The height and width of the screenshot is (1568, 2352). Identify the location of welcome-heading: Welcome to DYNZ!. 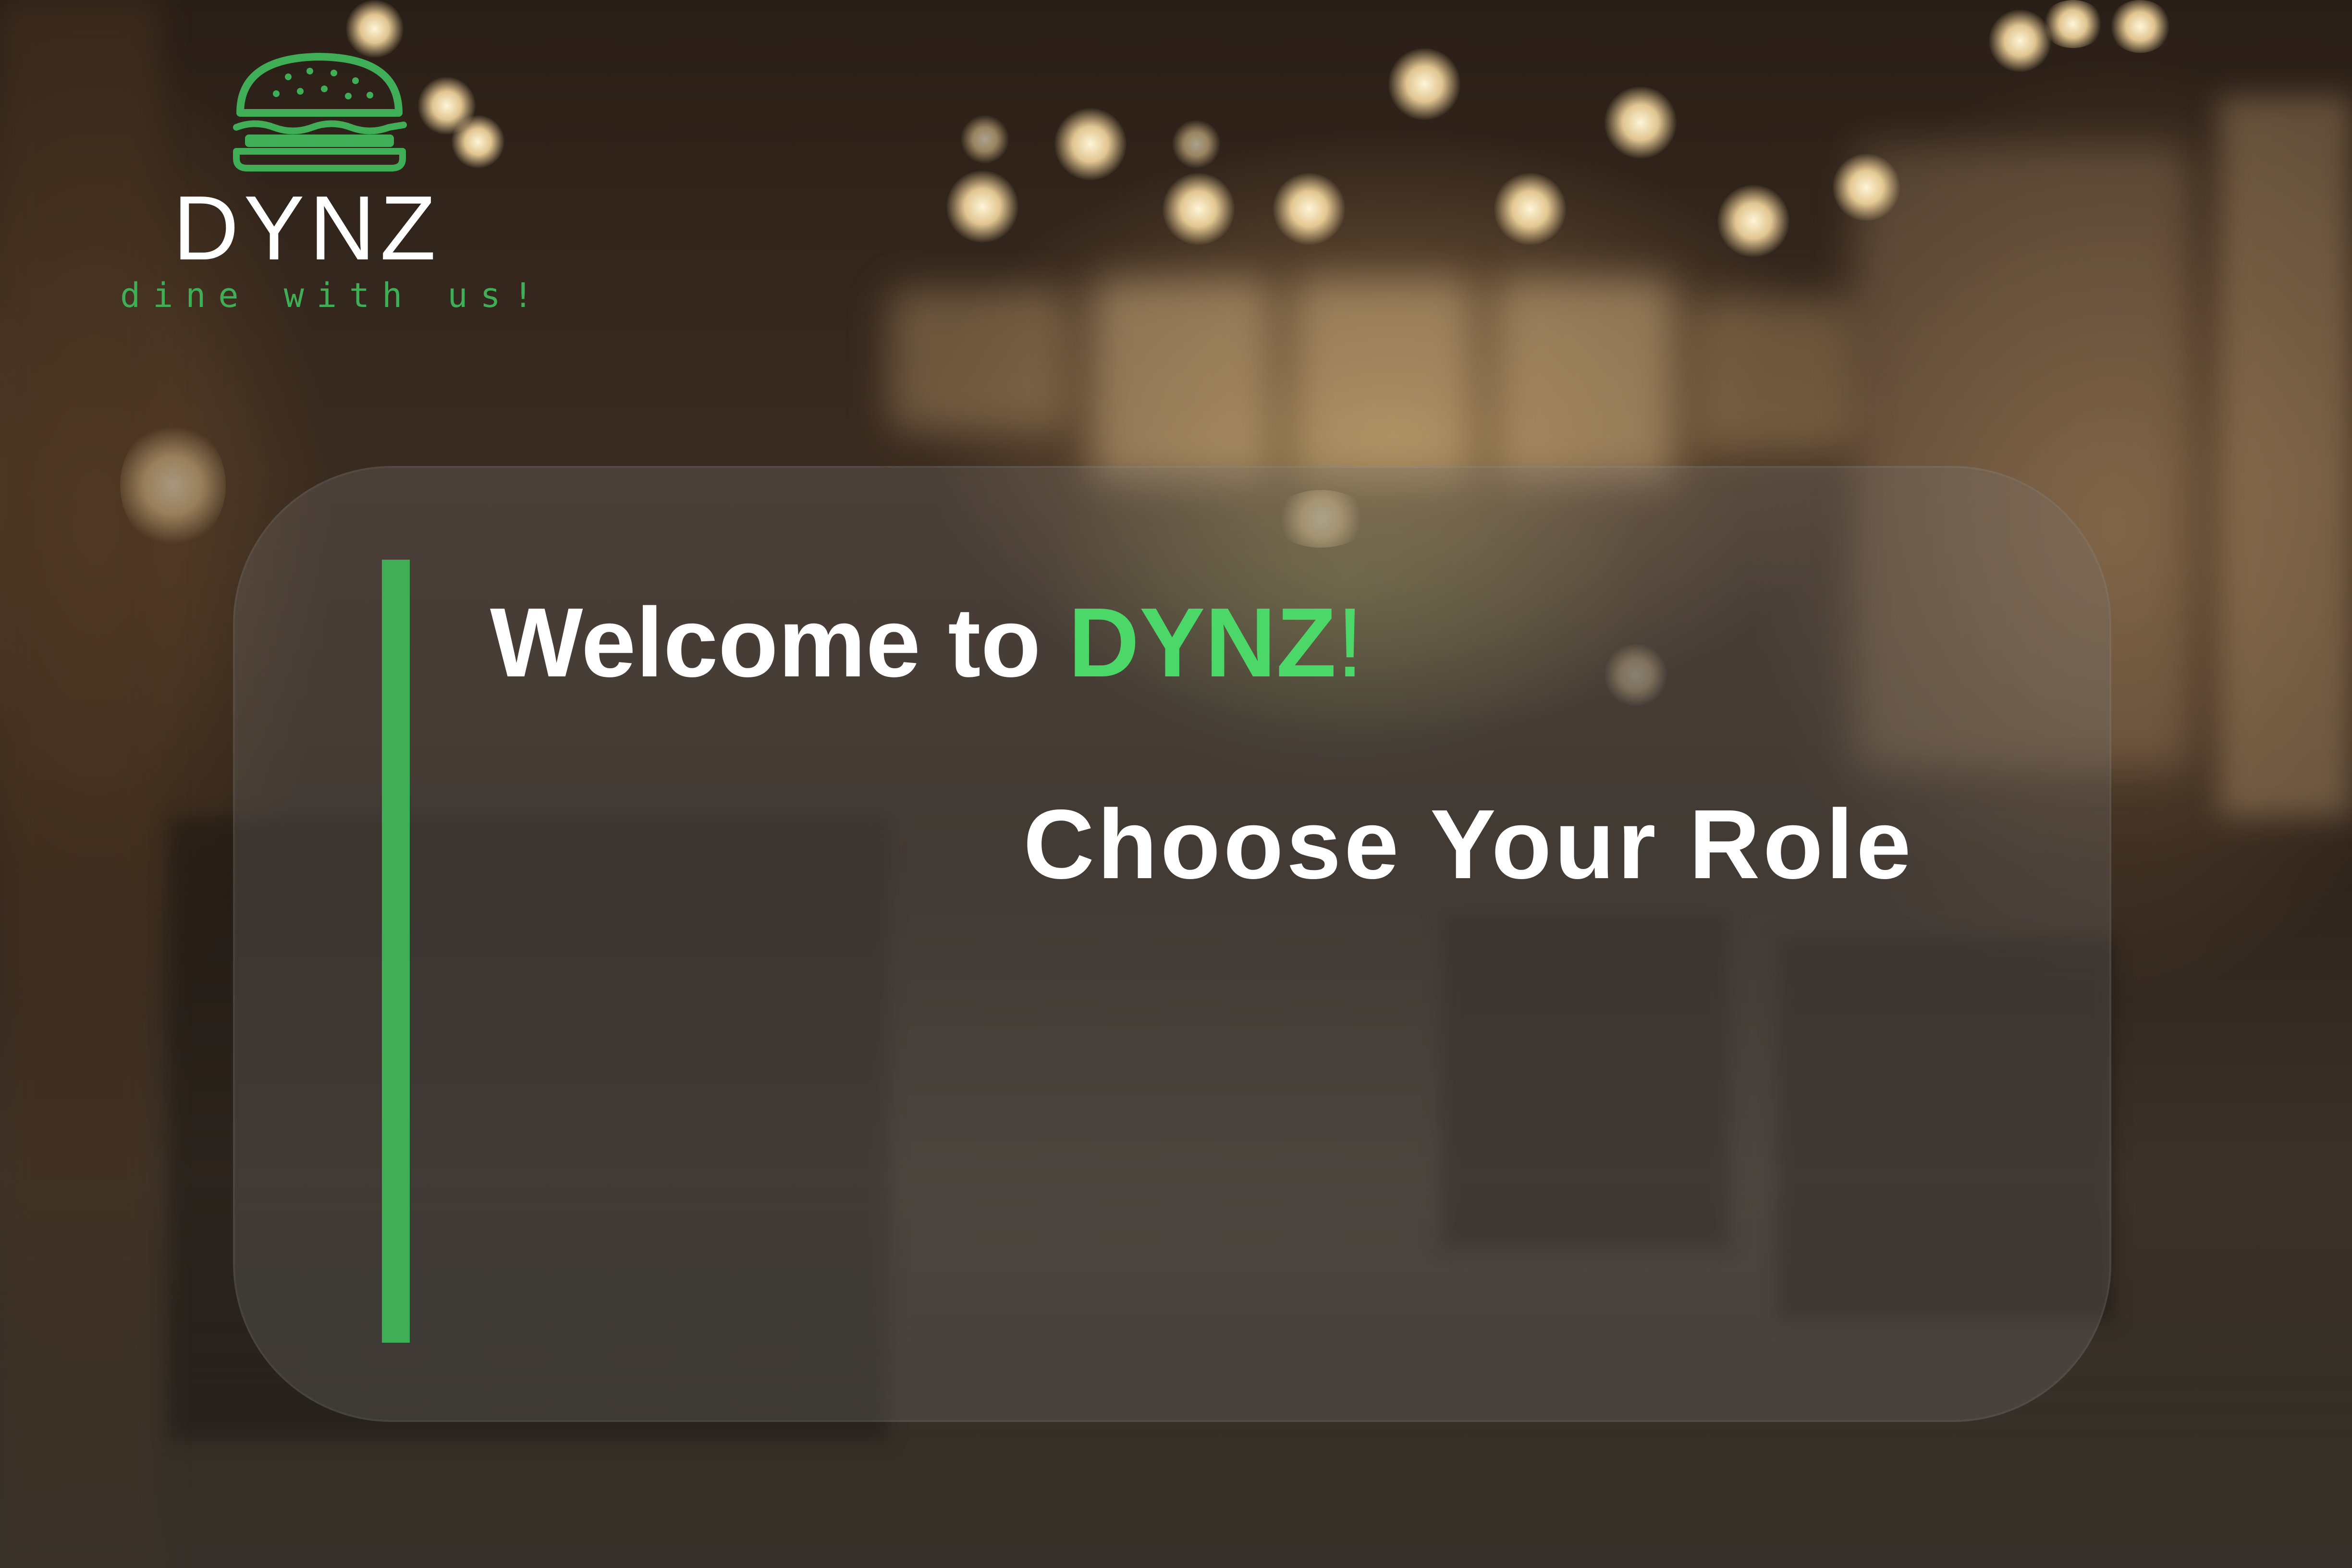
(927, 643).